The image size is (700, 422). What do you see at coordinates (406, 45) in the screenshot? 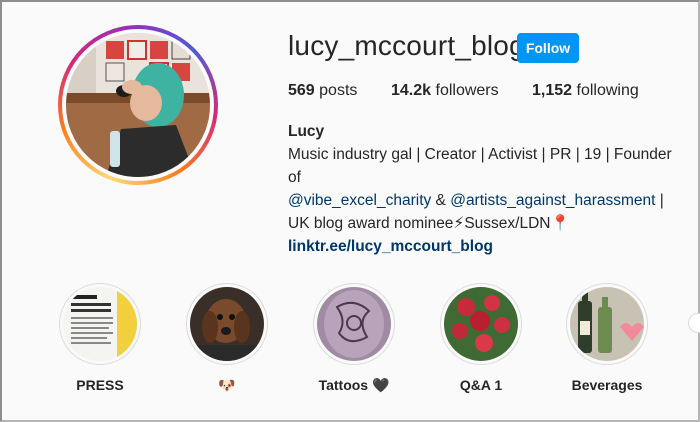
I see `profile-username: lucy_mccourt_blog` at bounding box center [406, 45].